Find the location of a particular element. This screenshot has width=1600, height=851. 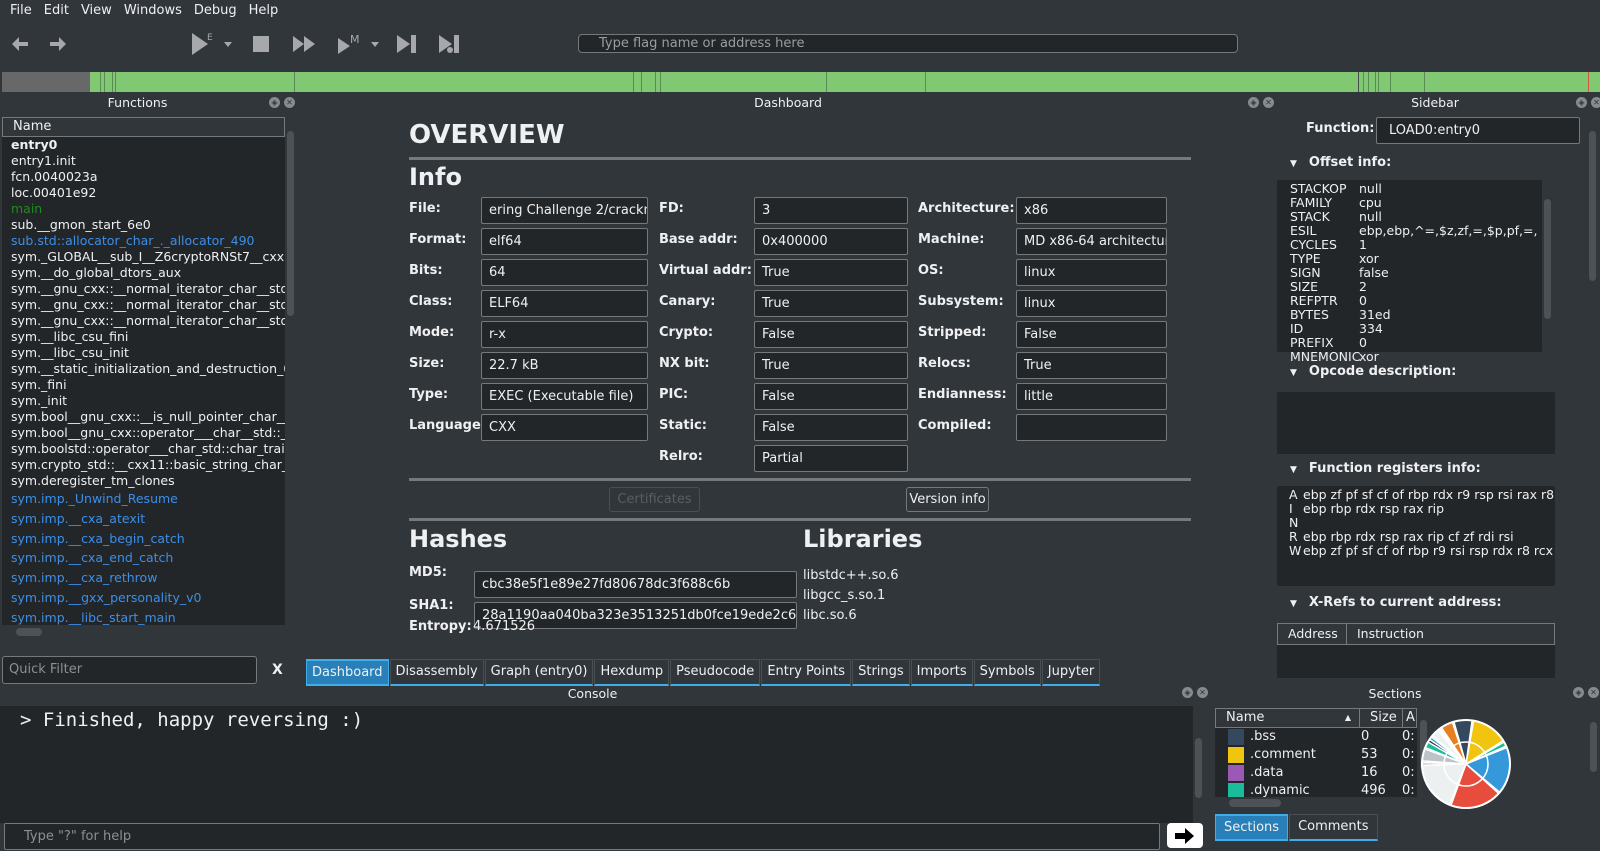

console-command-input: Type "?" for help is located at coordinates (582, 836).